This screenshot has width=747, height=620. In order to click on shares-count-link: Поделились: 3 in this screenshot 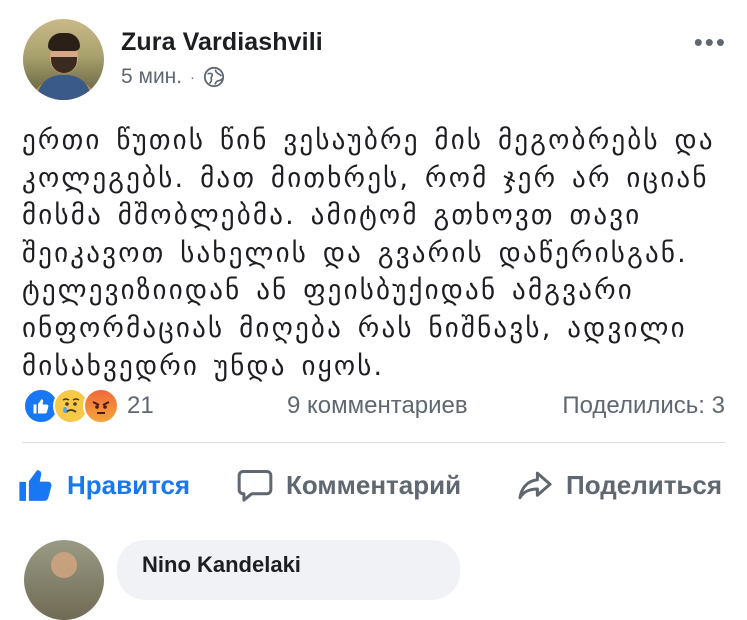, I will do `click(643, 406)`.